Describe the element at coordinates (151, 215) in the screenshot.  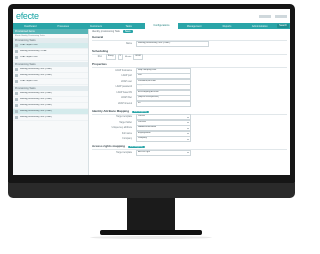
I see `monitor-stand` at that location.